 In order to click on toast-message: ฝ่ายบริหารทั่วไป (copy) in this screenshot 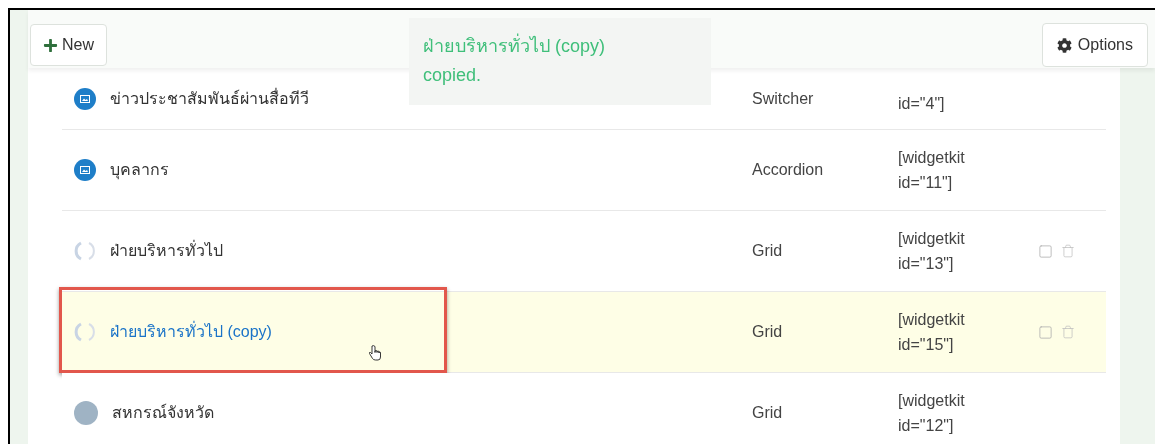, I will do `click(560, 46)`.